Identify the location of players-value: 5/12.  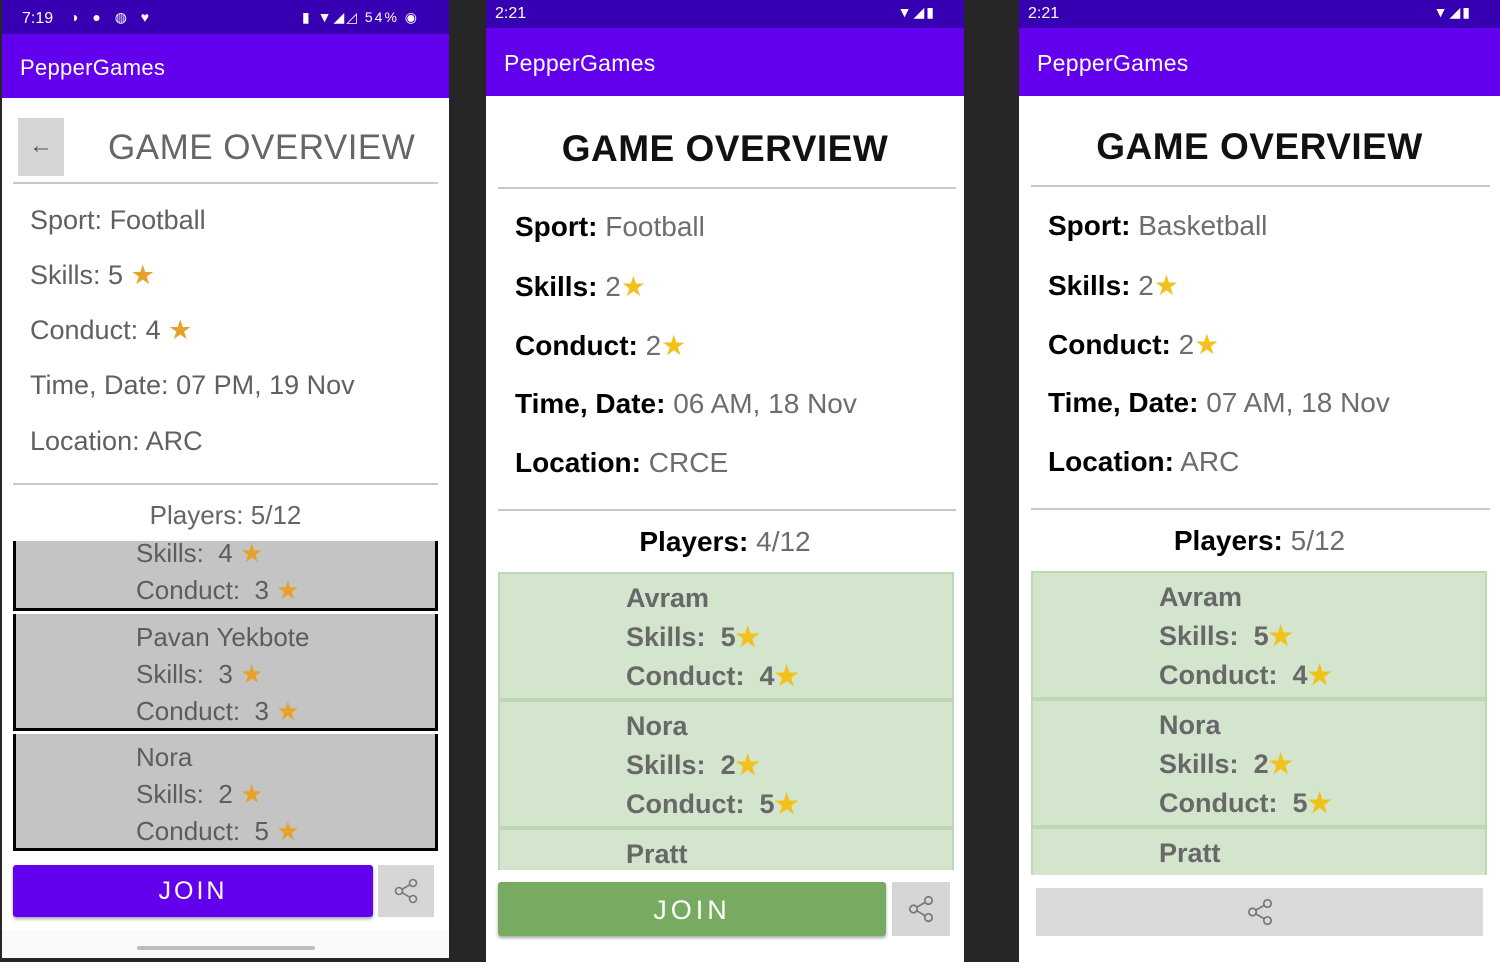
(1318, 540).